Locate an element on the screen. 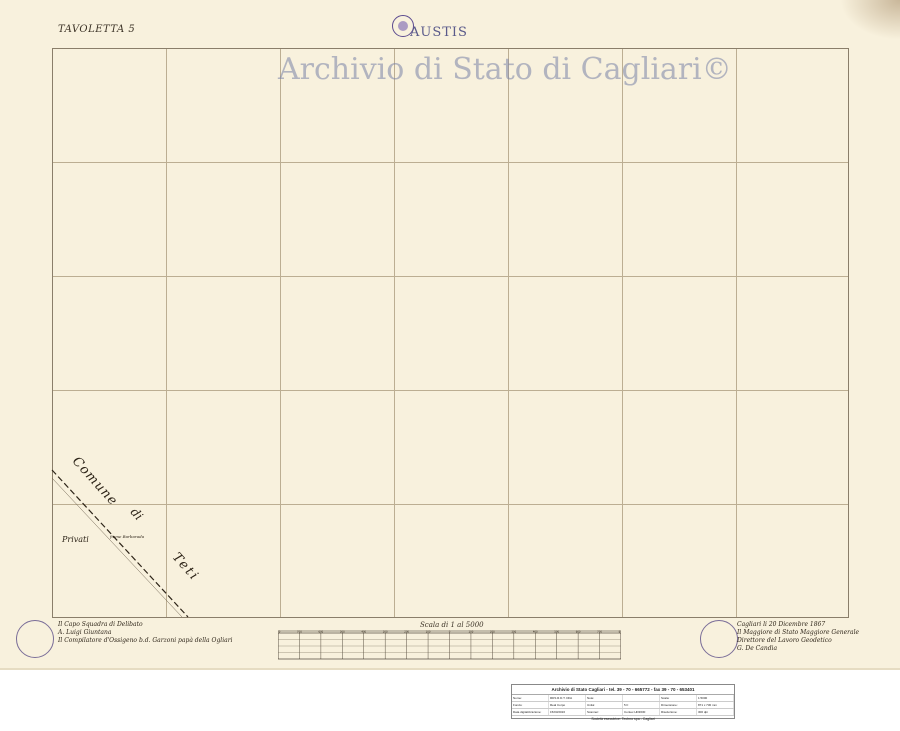 The image size is (900, 731). label-field-note: fiume Barbarada is located at coordinates (127, 536).